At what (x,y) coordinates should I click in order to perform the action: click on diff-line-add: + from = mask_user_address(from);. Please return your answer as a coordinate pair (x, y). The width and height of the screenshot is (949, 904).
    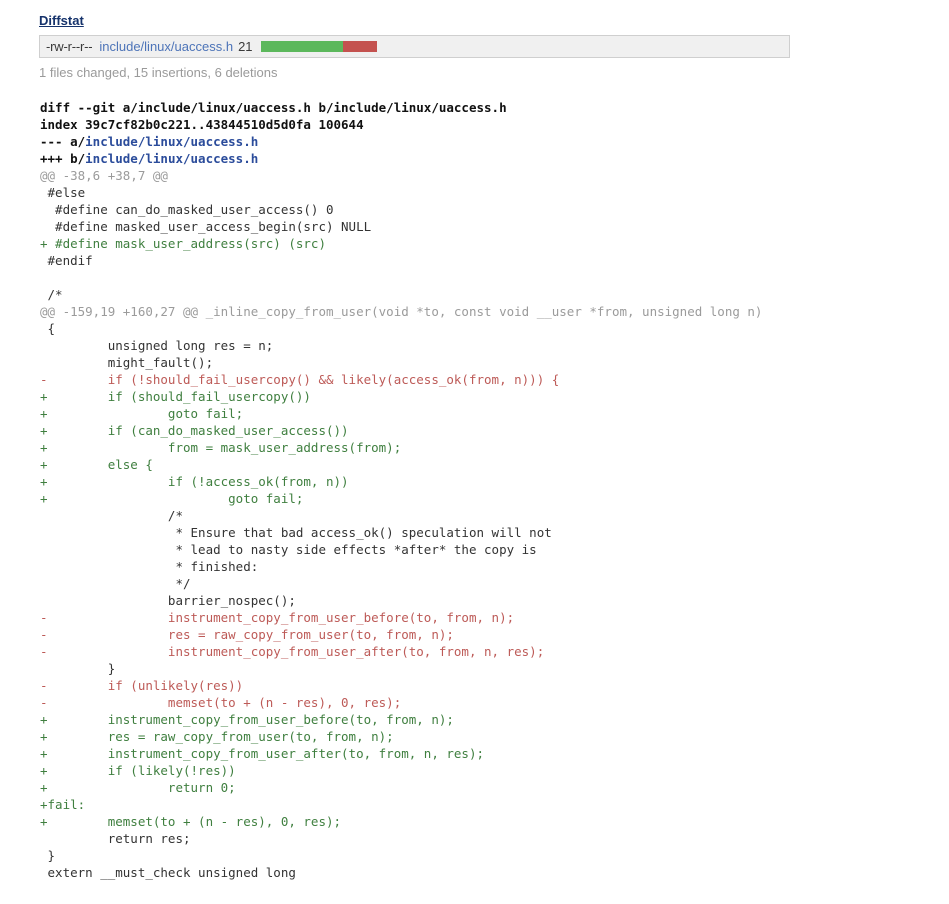
    Looking at the image, I should click on (221, 447).